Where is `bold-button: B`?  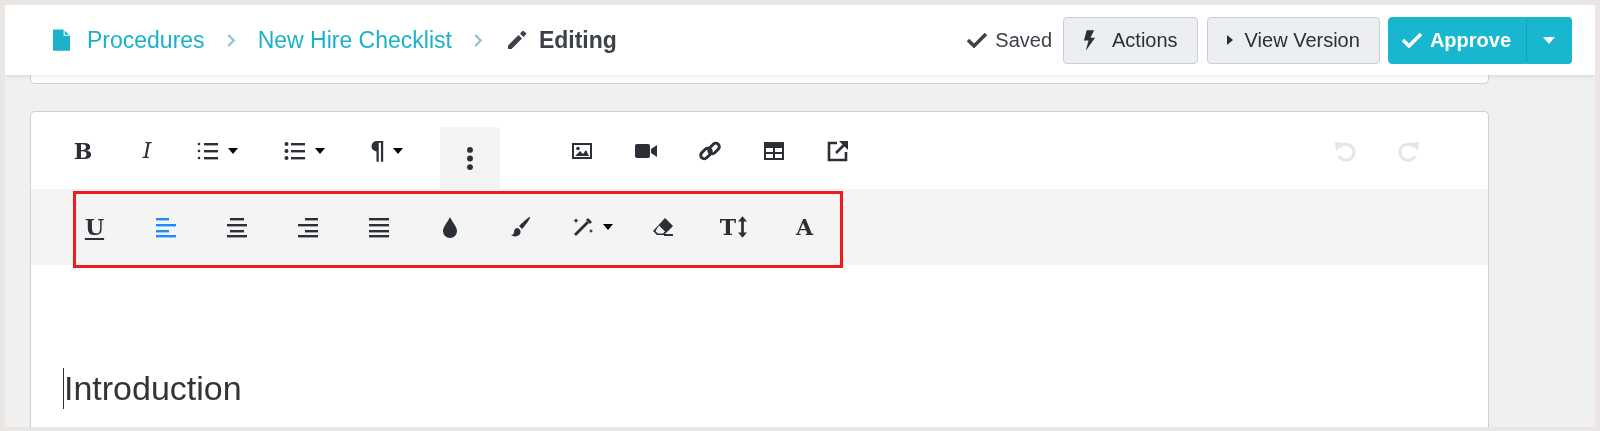
bold-button: B is located at coordinates (83, 150).